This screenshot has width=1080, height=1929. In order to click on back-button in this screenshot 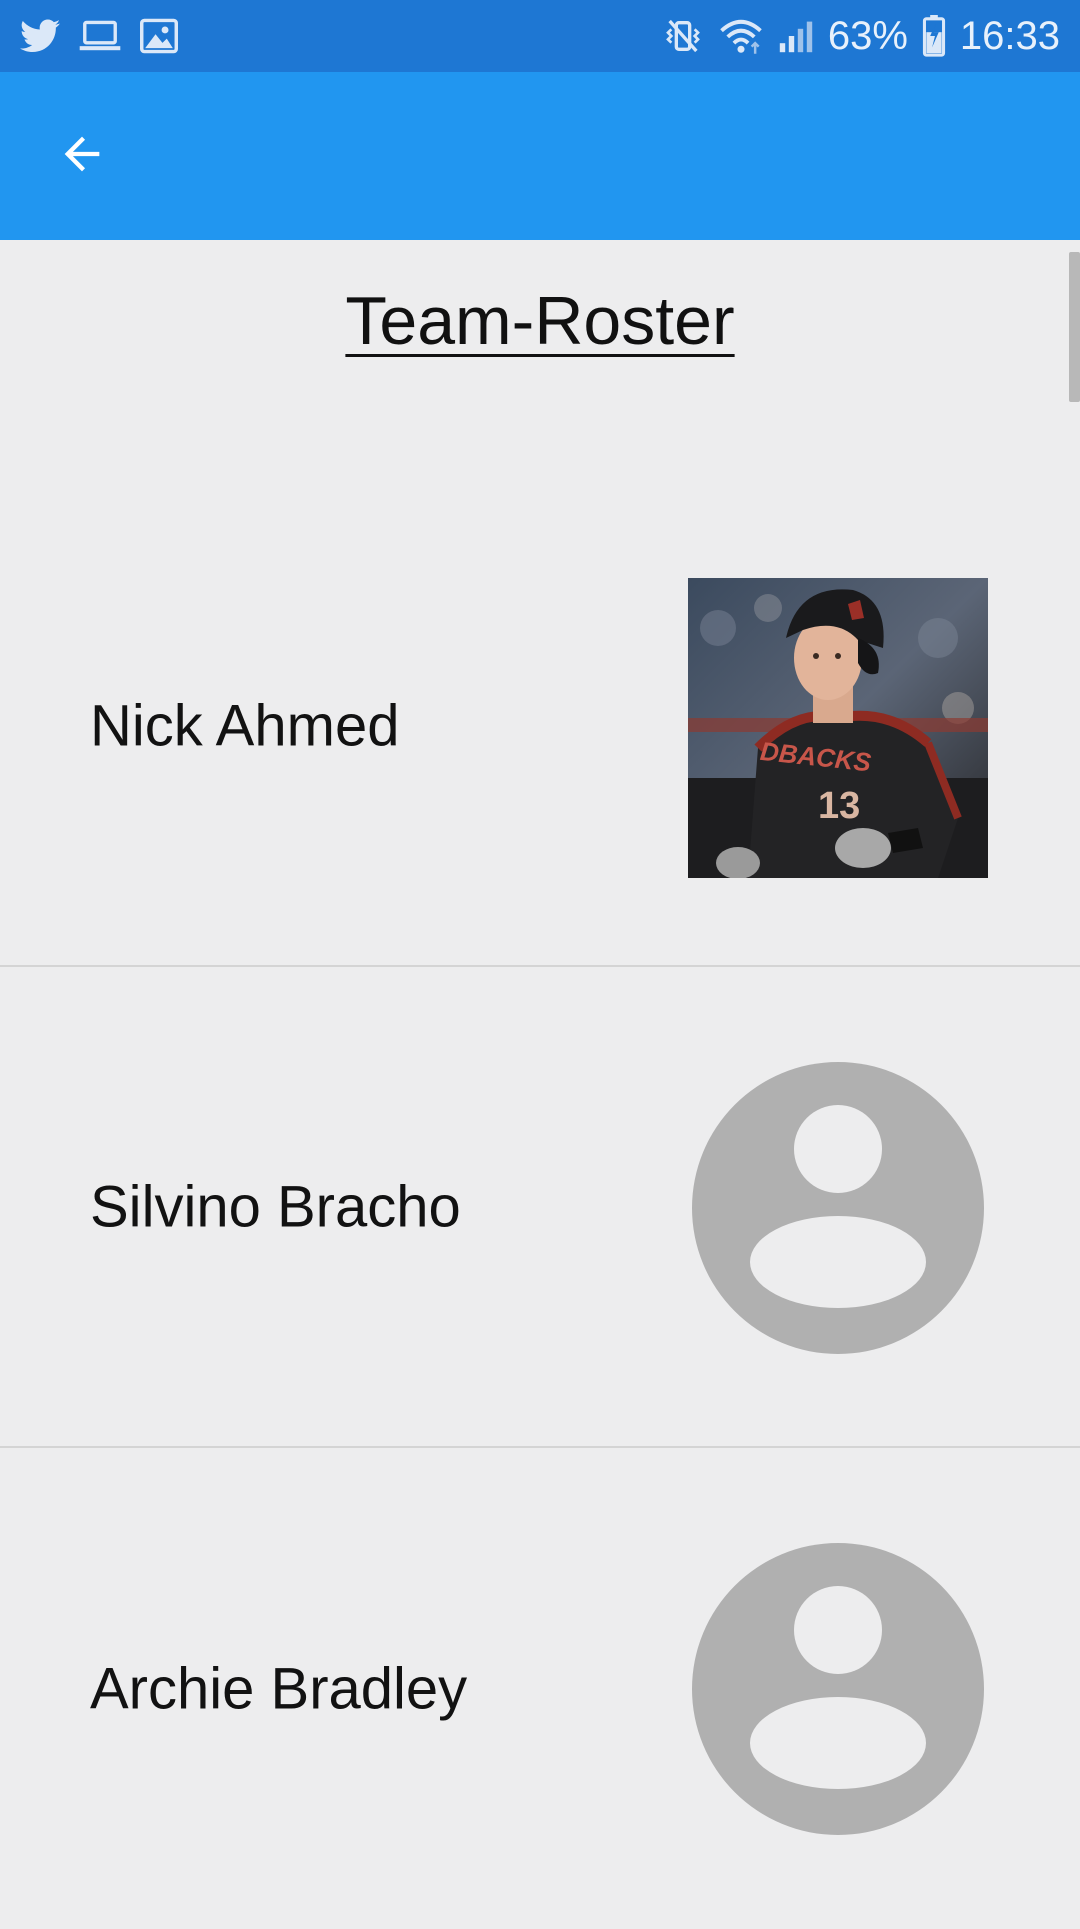, I will do `click(82, 156)`.